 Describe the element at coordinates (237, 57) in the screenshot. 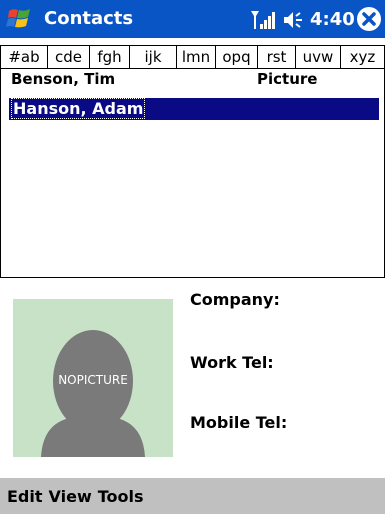

I see `tab-opq: opq` at that location.